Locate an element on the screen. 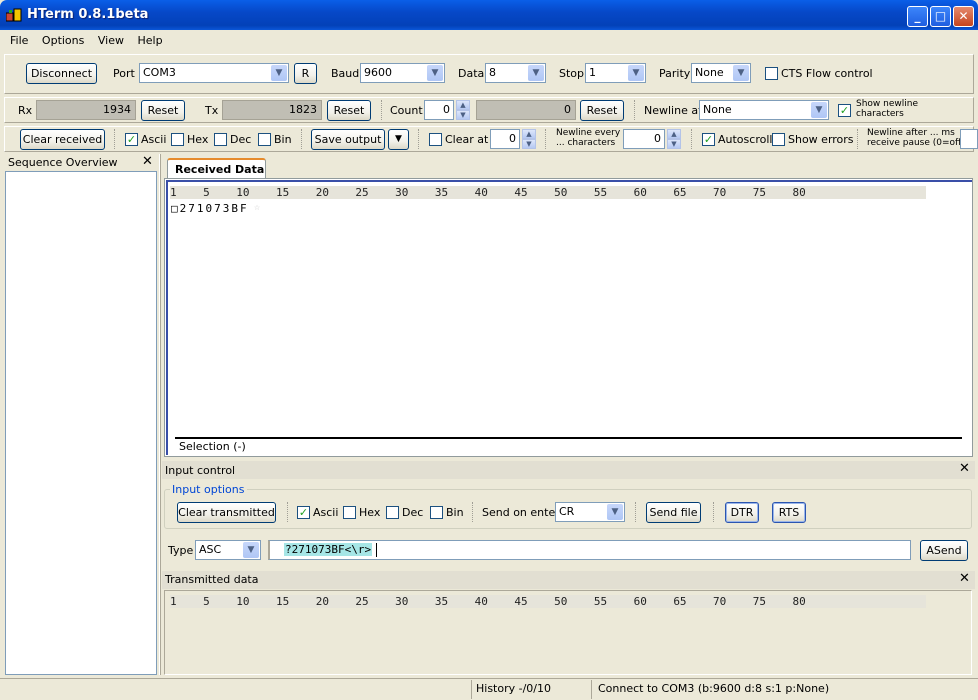 This screenshot has height=700, width=978. rx-label: Rx is located at coordinates (25, 110).